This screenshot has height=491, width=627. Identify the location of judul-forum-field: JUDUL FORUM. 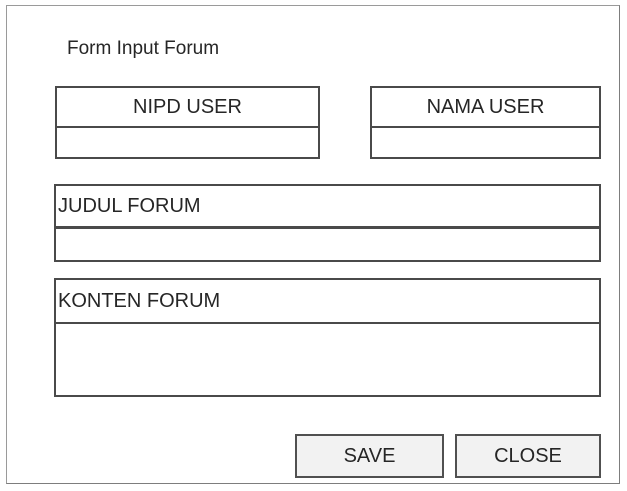
(327, 223).